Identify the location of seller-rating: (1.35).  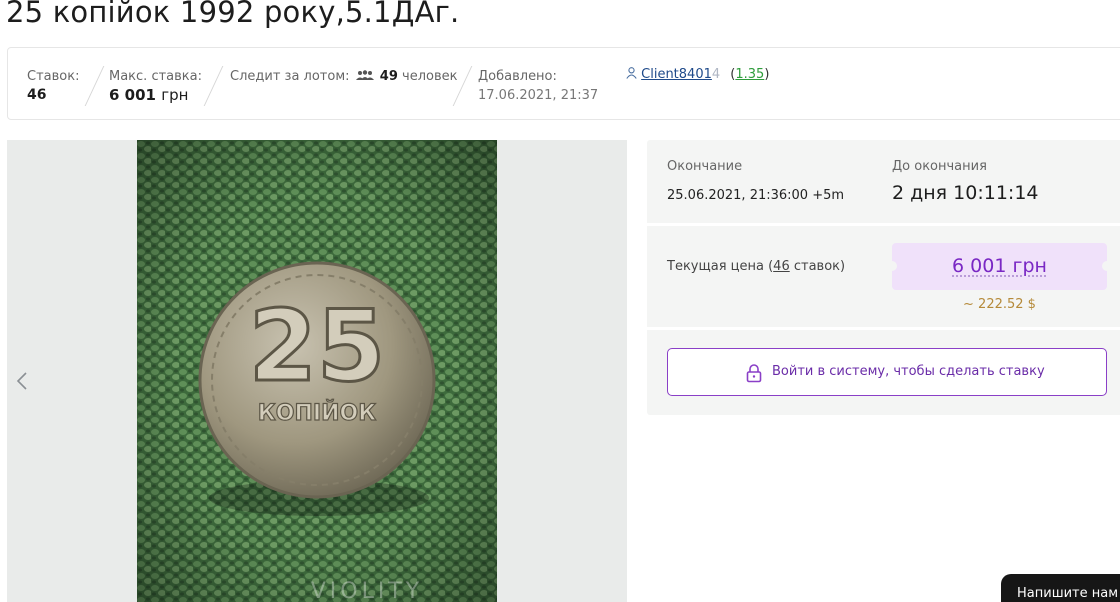
(749, 74).